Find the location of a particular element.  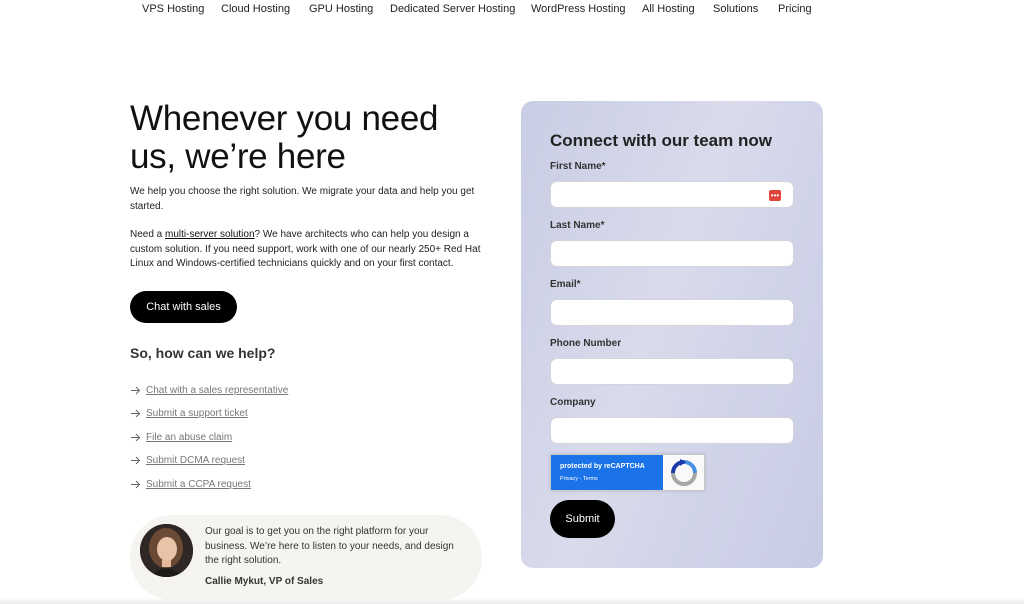

help-link-support-ticket: Submit a support ticket is located at coordinates (189, 413).